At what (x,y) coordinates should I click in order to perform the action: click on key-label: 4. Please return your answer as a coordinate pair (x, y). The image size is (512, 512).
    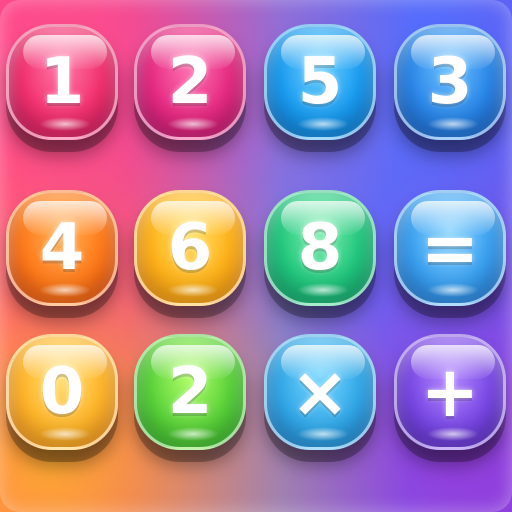
    Looking at the image, I should click on (62, 248).